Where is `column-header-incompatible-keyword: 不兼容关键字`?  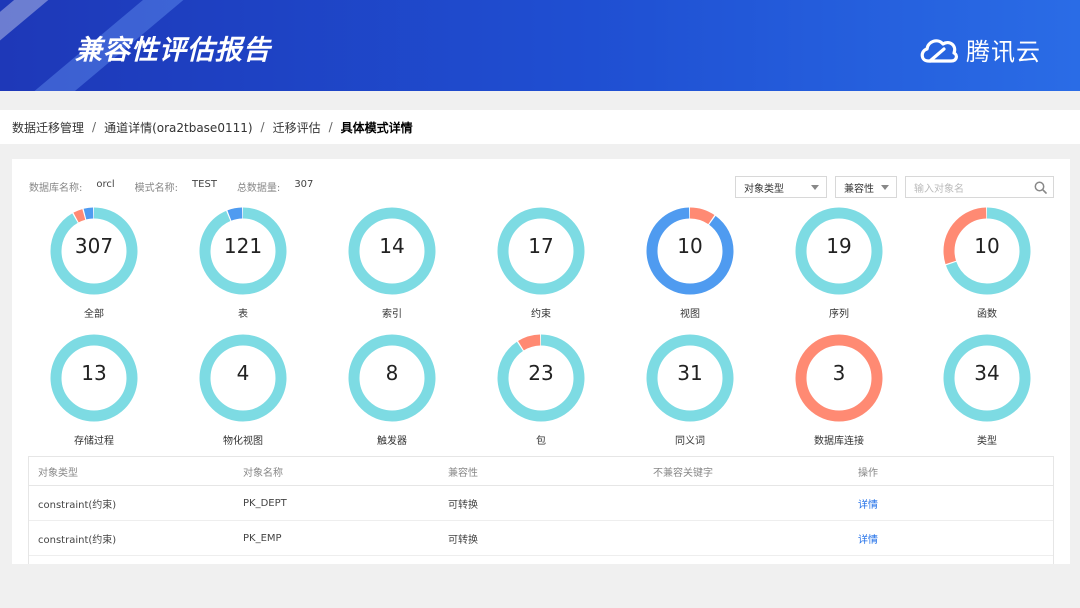
column-header-incompatible-keyword: 不兼容关键字 is located at coordinates (683, 473).